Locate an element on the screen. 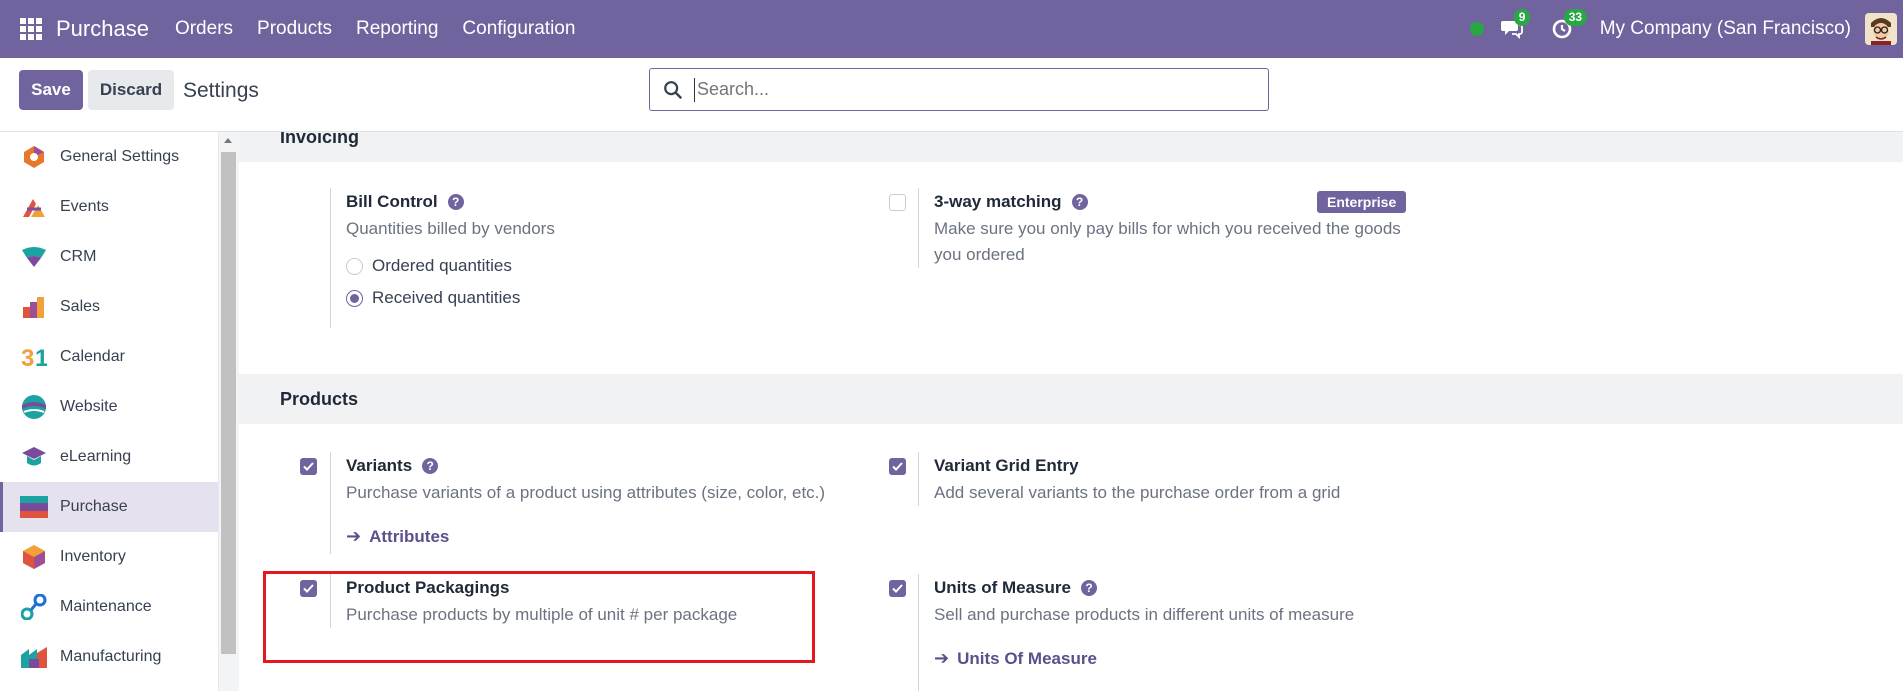 This screenshot has width=1903, height=691. section-heading-products: Products is located at coordinates (1071, 399).